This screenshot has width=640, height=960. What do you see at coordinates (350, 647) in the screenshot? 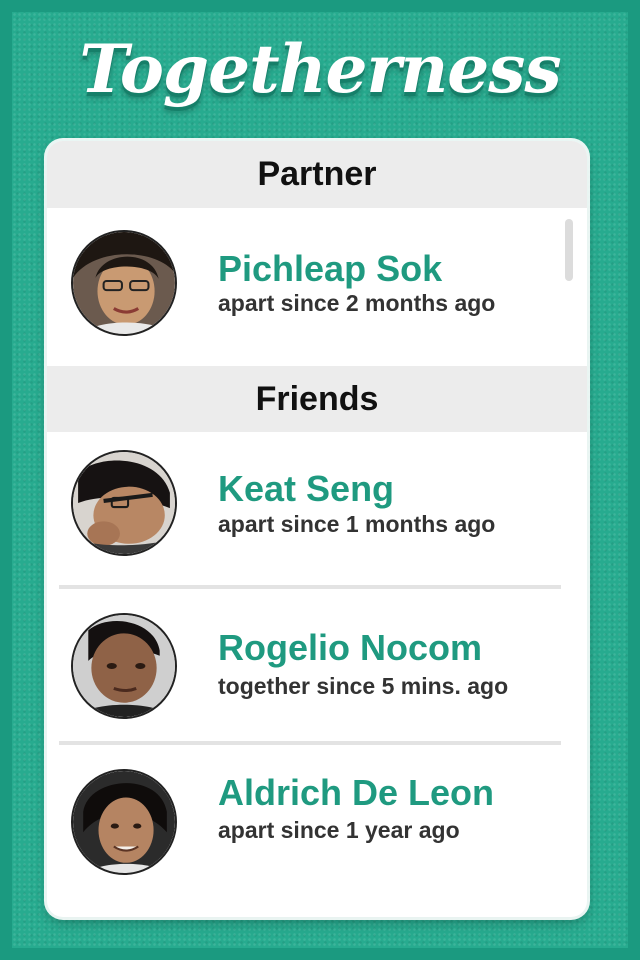
I see `contact-name: Rogelio Nocom` at bounding box center [350, 647].